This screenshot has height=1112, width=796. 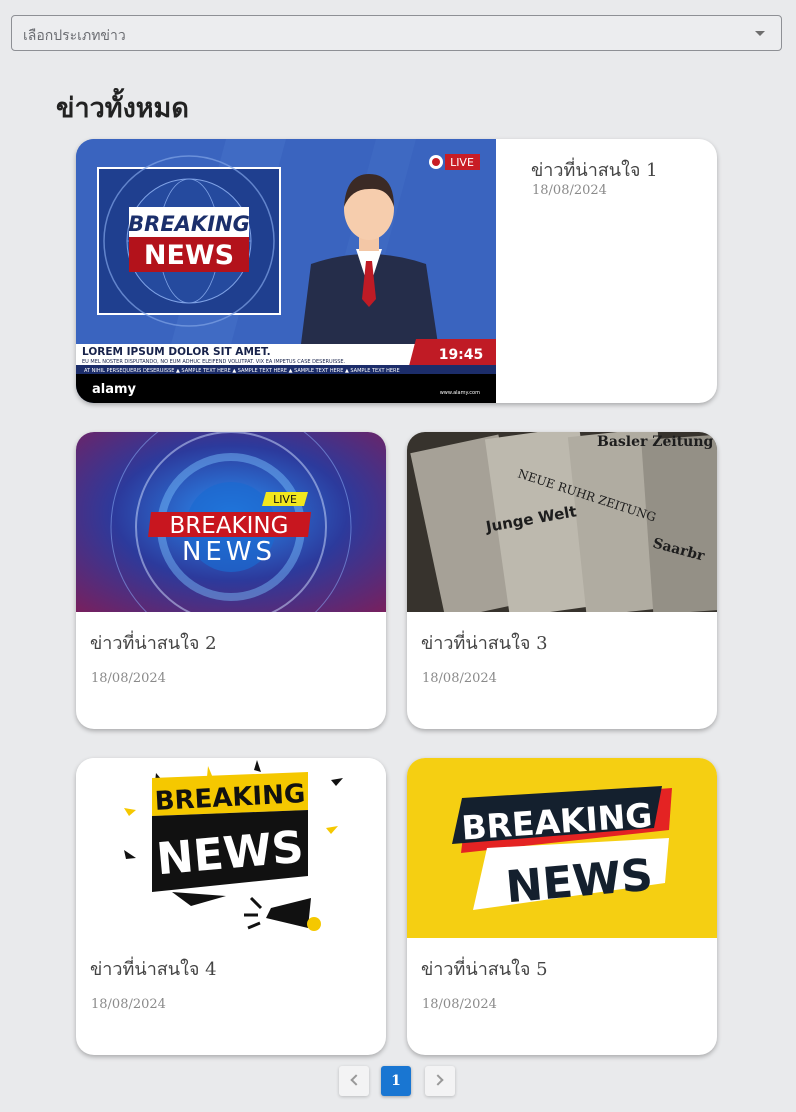 I want to click on previous-page-button, so click(x=354, y=1081).